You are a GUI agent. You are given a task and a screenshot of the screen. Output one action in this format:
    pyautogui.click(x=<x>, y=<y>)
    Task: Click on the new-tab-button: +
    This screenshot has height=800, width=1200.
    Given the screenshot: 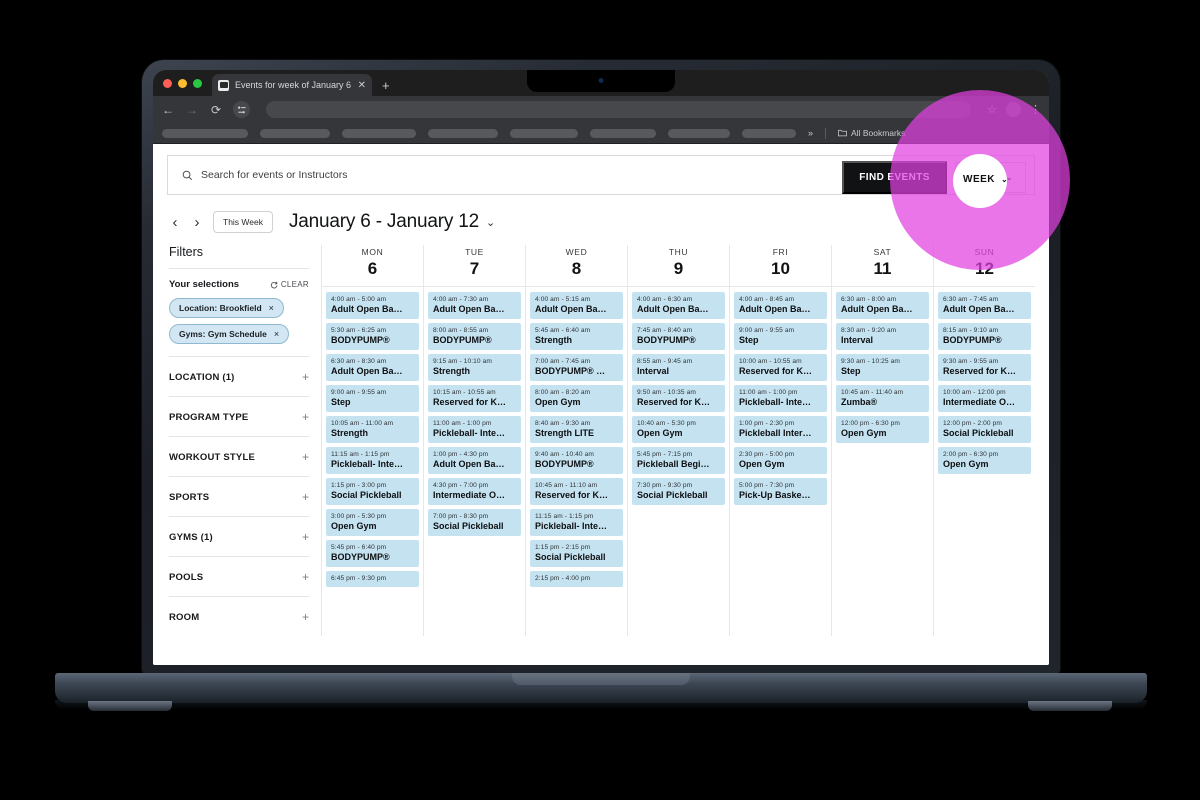 What is the action you would take?
    pyautogui.click(x=386, y=85)
    